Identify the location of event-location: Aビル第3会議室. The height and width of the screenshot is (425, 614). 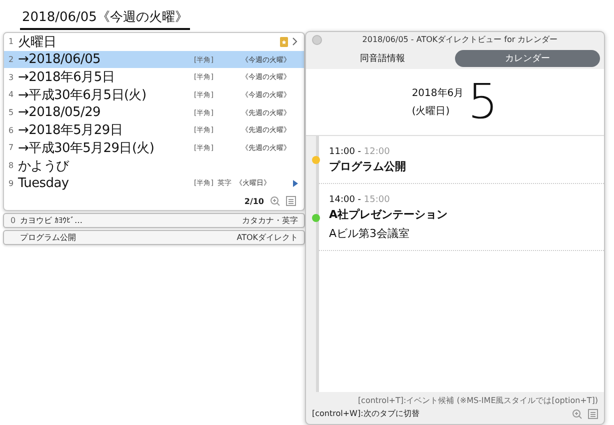
(370, 233).